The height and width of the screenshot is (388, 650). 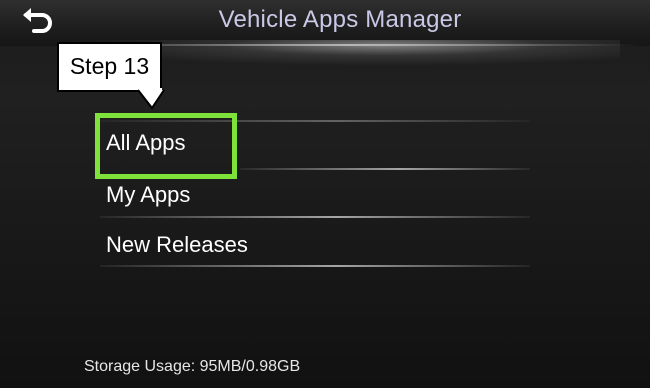 I want to click on step-highlight-box, so click(x=166, y=146).